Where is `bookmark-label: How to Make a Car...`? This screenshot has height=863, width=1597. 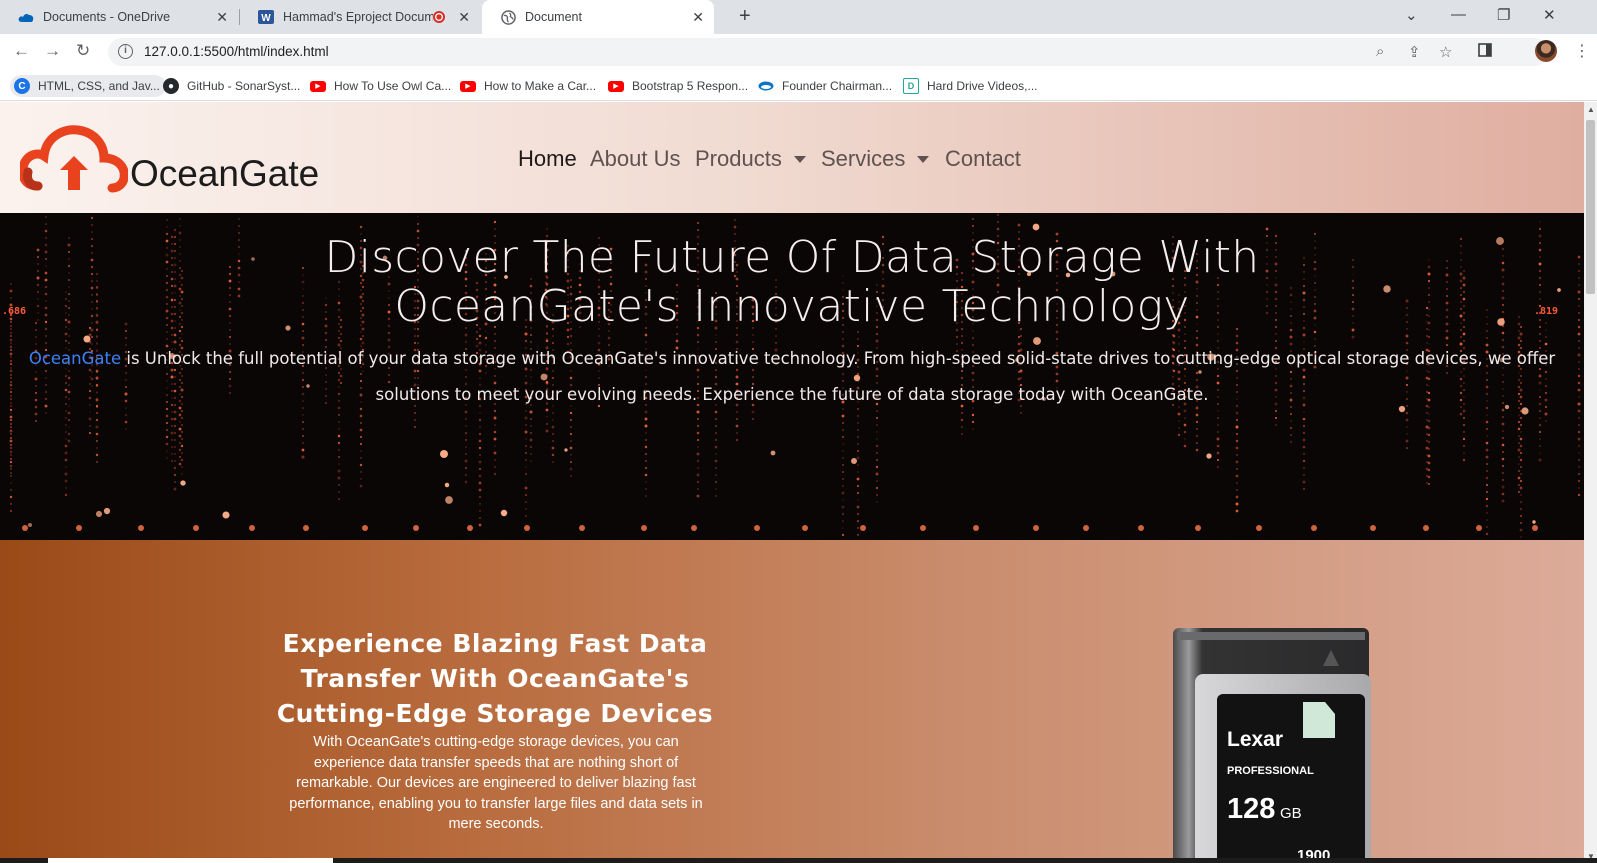
bookmark-label: How to Make a Car... is located at coordinates (540, 86).